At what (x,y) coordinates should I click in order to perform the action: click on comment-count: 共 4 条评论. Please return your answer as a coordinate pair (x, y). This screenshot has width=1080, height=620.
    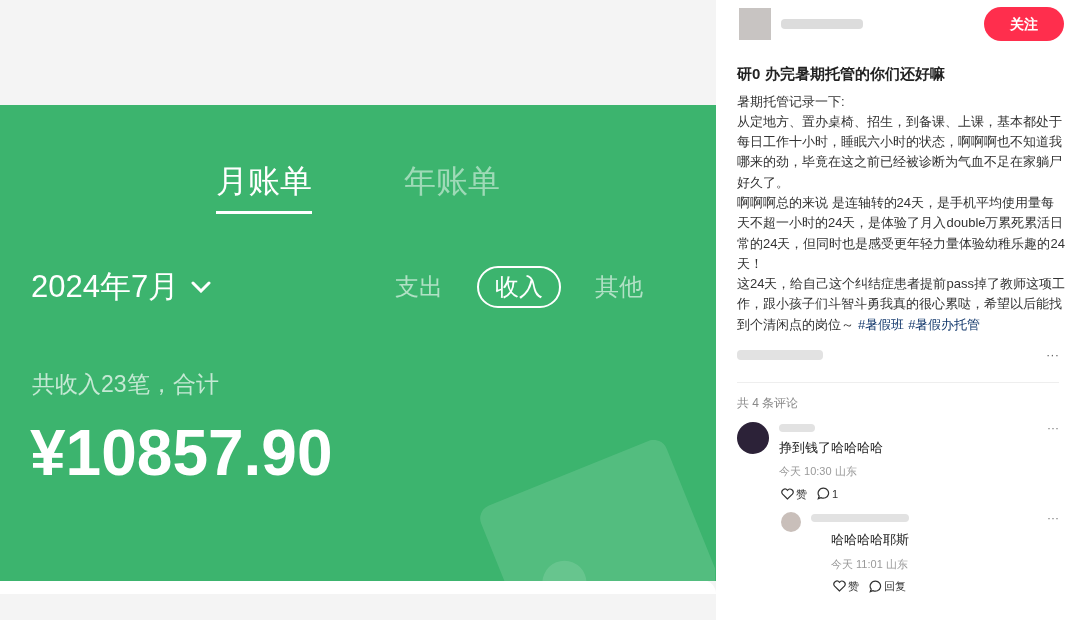
    Looking at the image, I should click on (768, 403).